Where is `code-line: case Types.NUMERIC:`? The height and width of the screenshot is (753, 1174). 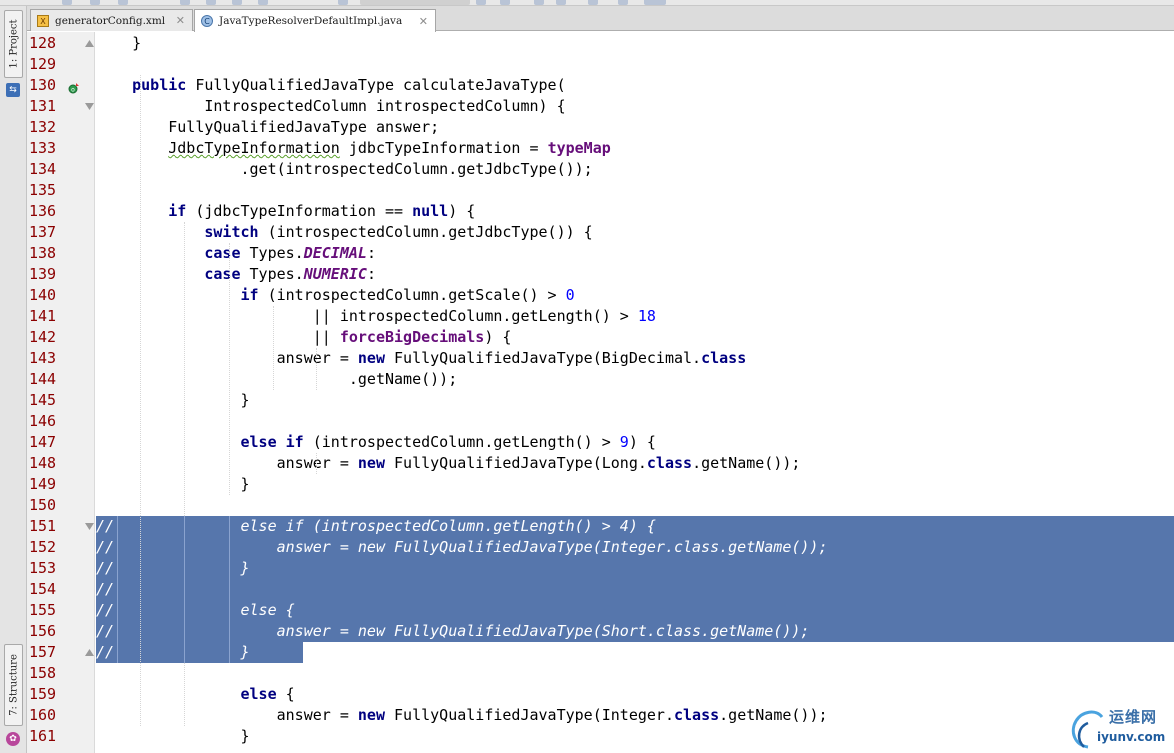 code-line: case Types.NUMERIC: is located at coordinates (635, 274).